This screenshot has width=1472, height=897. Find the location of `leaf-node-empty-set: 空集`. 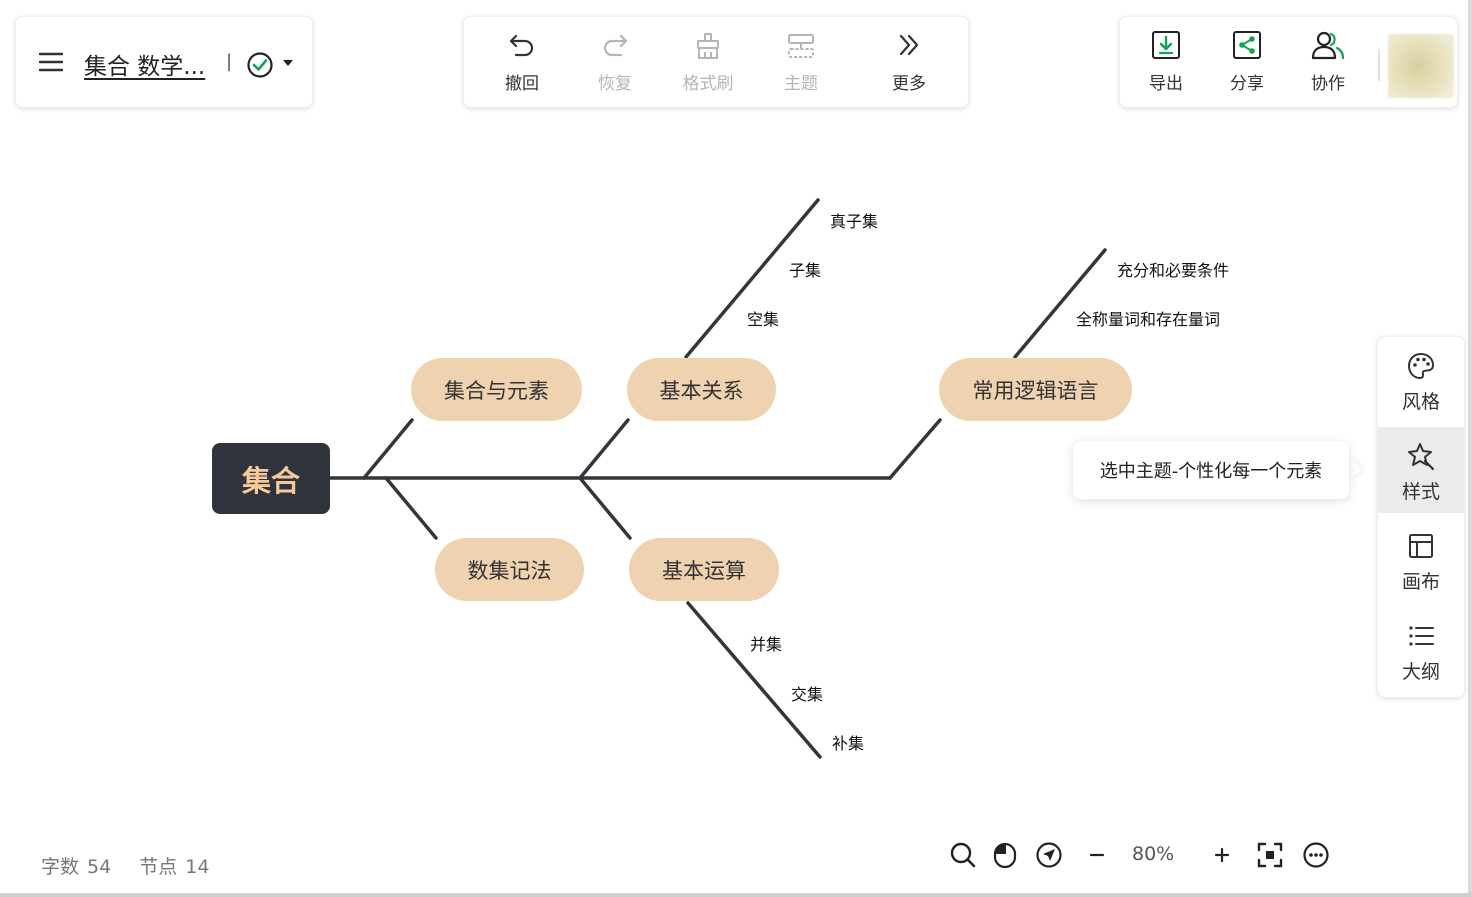

leaf-node-empty-set: 空集 is located at coordinates (763, 318).